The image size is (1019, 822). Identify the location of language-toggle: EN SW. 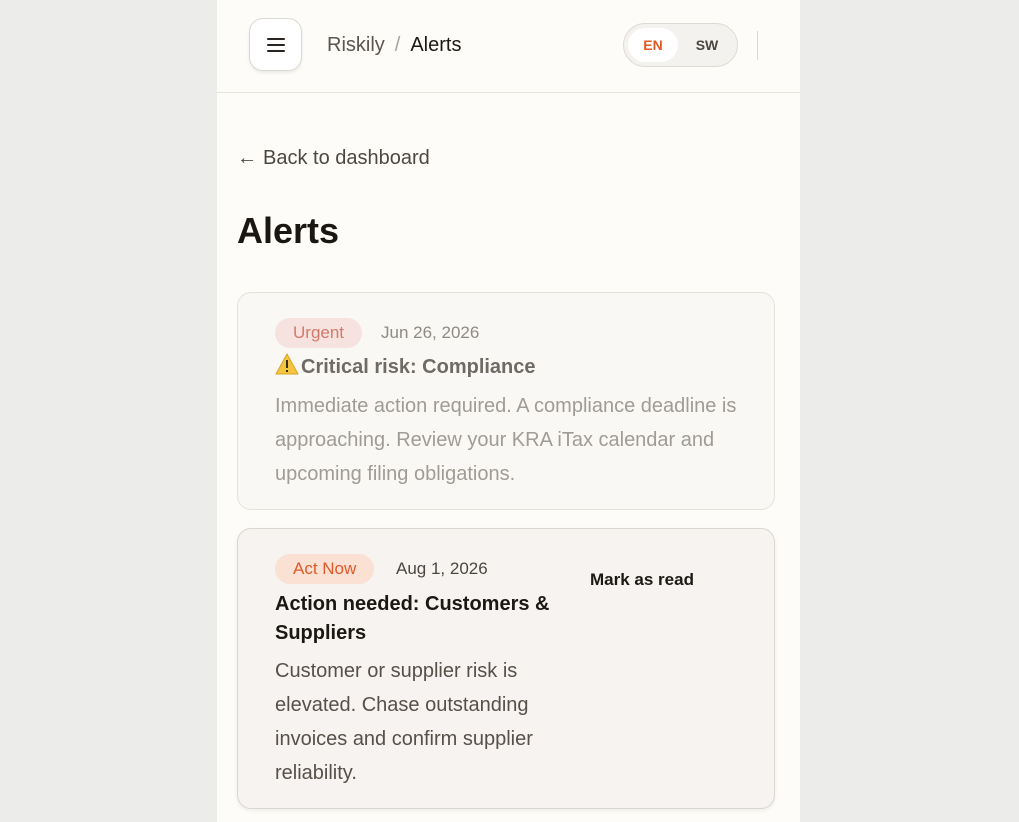
(680, 45).